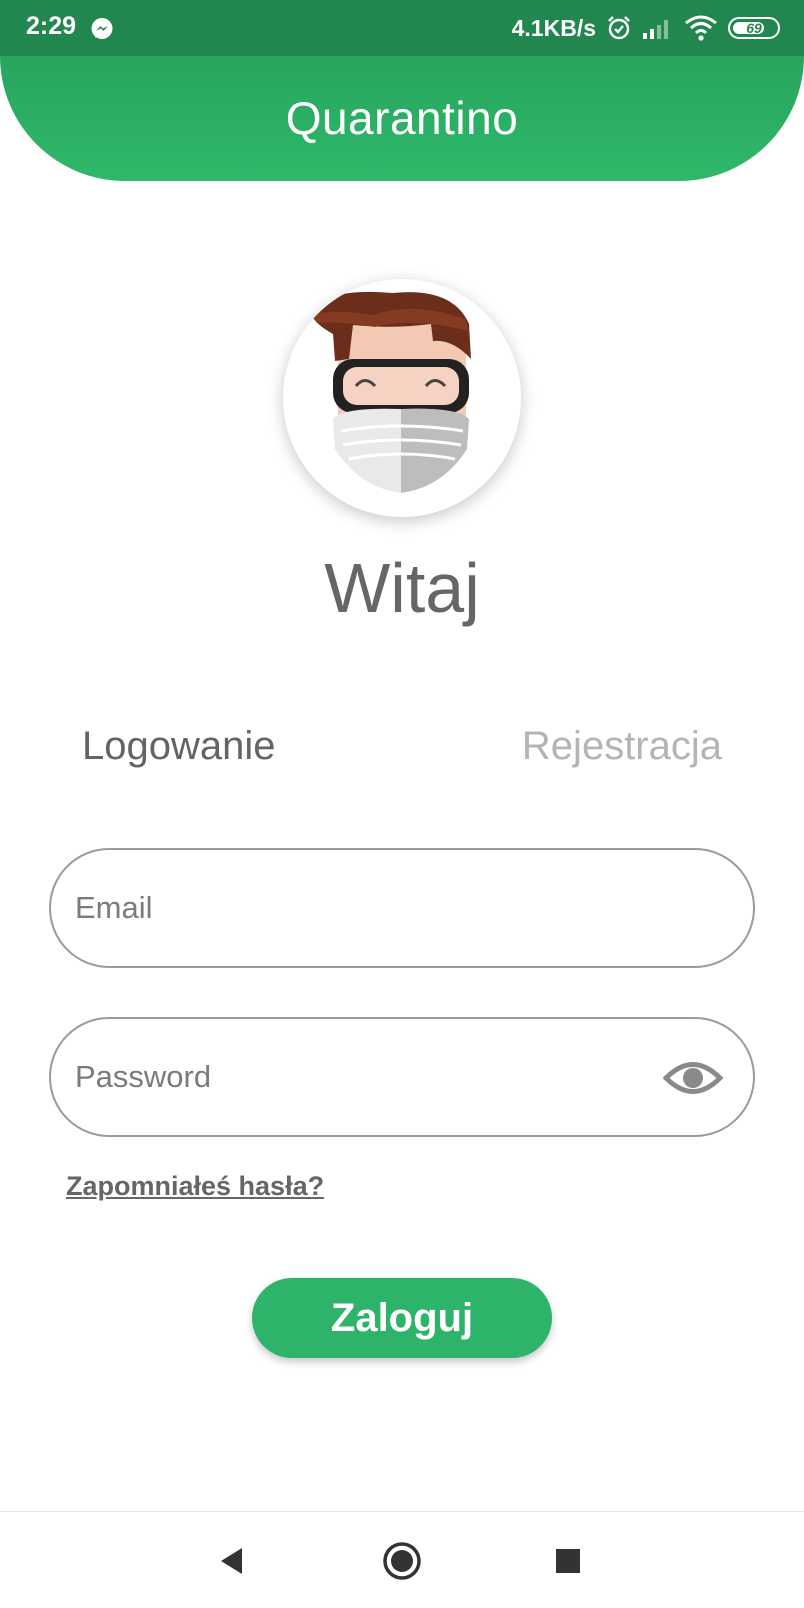  What do you see at coordinates (232, 1561) in the screenshot?
I see `back-icon` at bounding box center [232, 1561].